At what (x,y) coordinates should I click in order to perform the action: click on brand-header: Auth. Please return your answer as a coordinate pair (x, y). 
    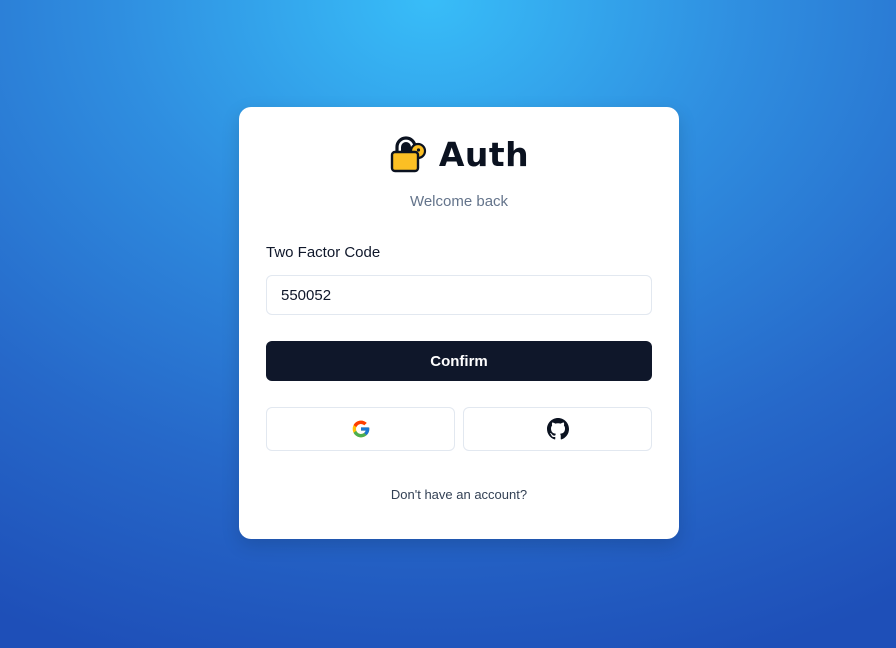
    Looking at the image, I should click on (459, 154).